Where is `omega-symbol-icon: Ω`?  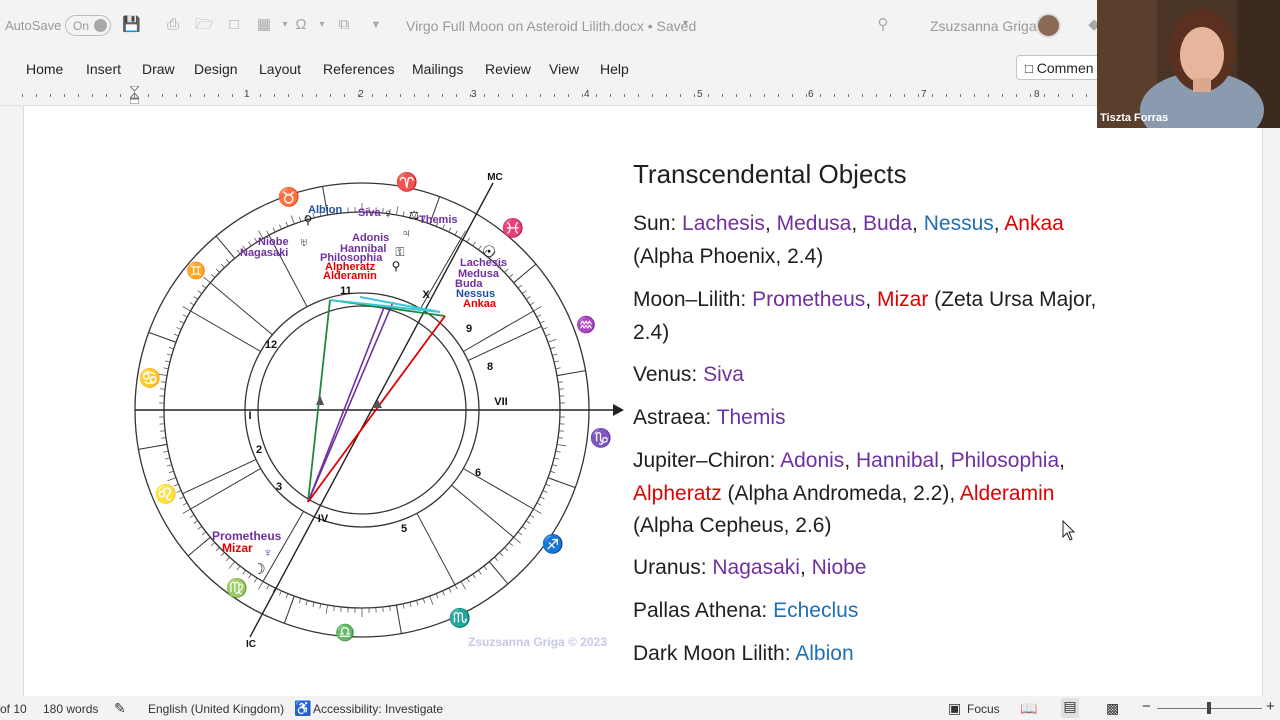 omega-symbol-icon: Ω is located at coordinates (301, 25).